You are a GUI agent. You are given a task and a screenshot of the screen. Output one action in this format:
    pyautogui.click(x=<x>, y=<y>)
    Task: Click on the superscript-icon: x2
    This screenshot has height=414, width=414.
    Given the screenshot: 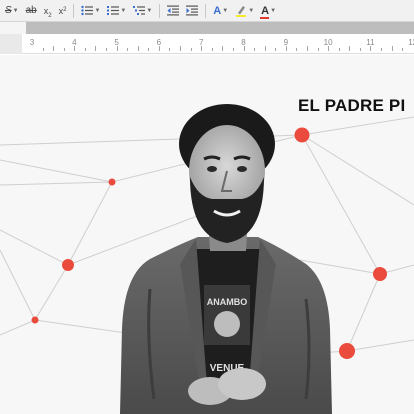 What is the action you would take?
    pyautogui.click(x=62, y=10)
    